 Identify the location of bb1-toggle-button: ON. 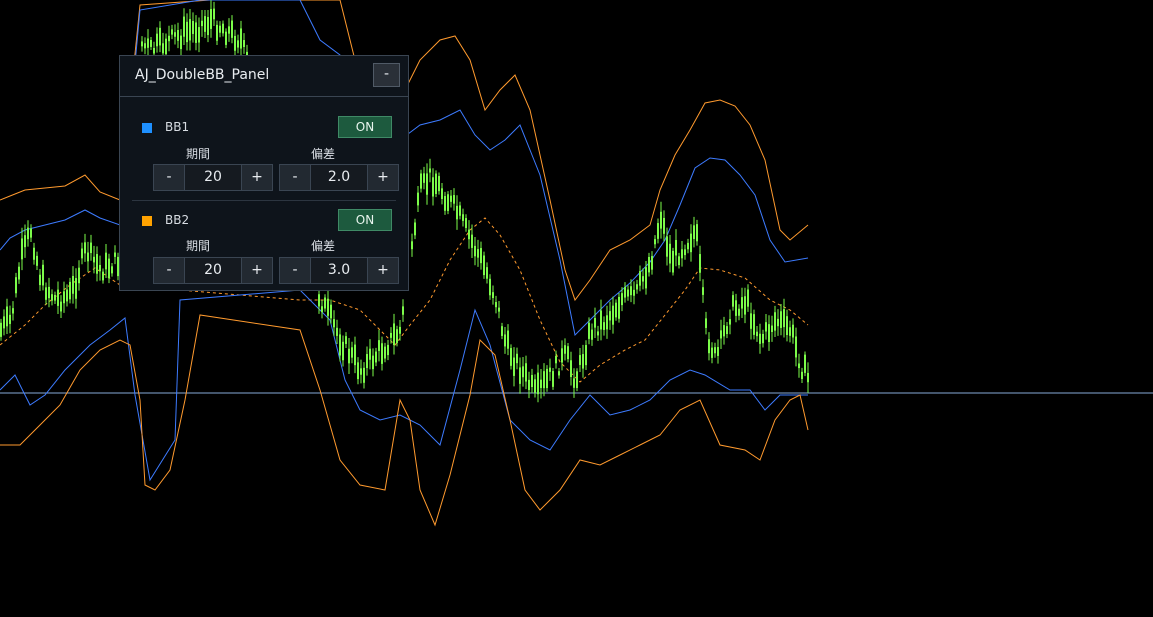
(365, 127).